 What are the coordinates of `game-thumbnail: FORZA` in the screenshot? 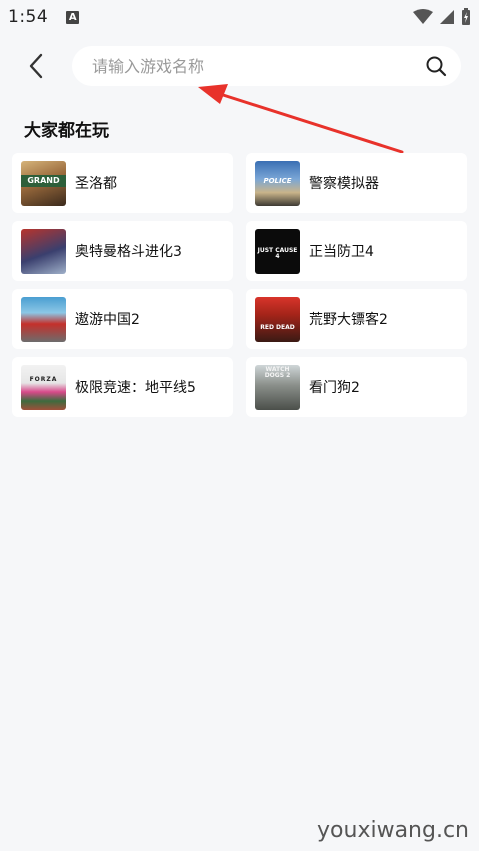 It's located at (43, 387).